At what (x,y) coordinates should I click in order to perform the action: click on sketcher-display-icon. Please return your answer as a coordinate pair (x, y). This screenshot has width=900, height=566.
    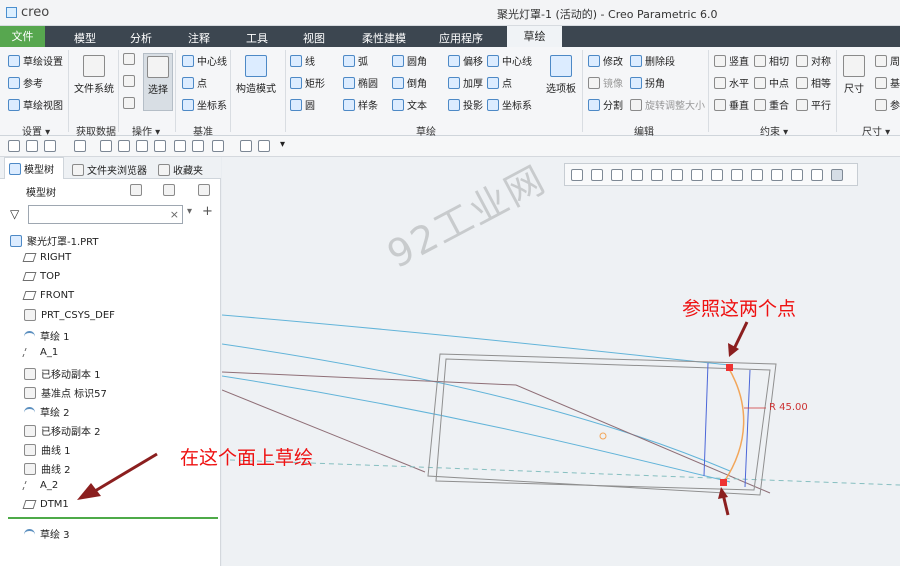
    Looking at the image, I should click on (797, 175).